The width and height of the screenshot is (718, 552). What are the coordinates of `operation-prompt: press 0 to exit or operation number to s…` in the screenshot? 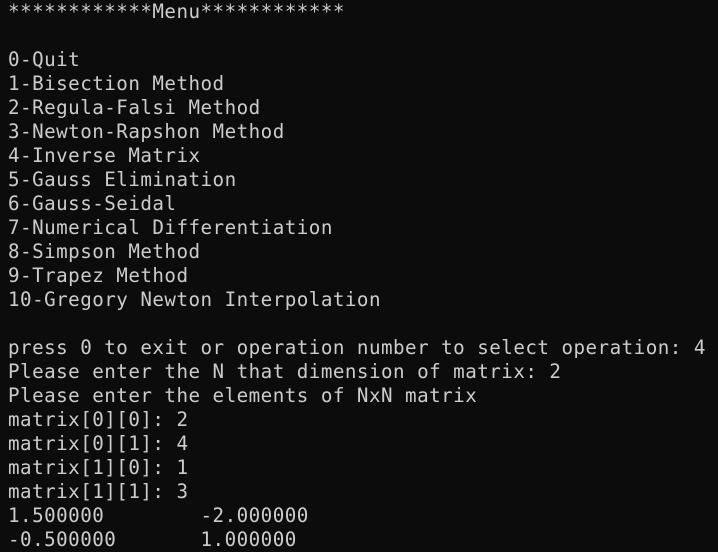 It's located at (357, 347).